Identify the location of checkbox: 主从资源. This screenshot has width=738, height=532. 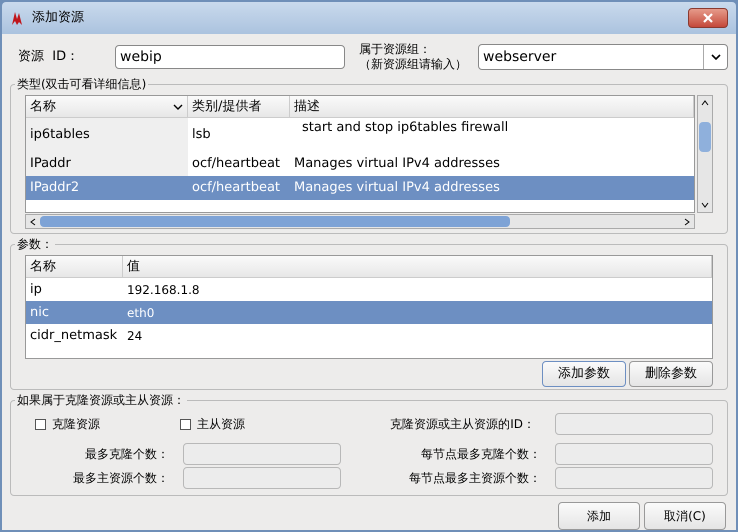
(260, 424).